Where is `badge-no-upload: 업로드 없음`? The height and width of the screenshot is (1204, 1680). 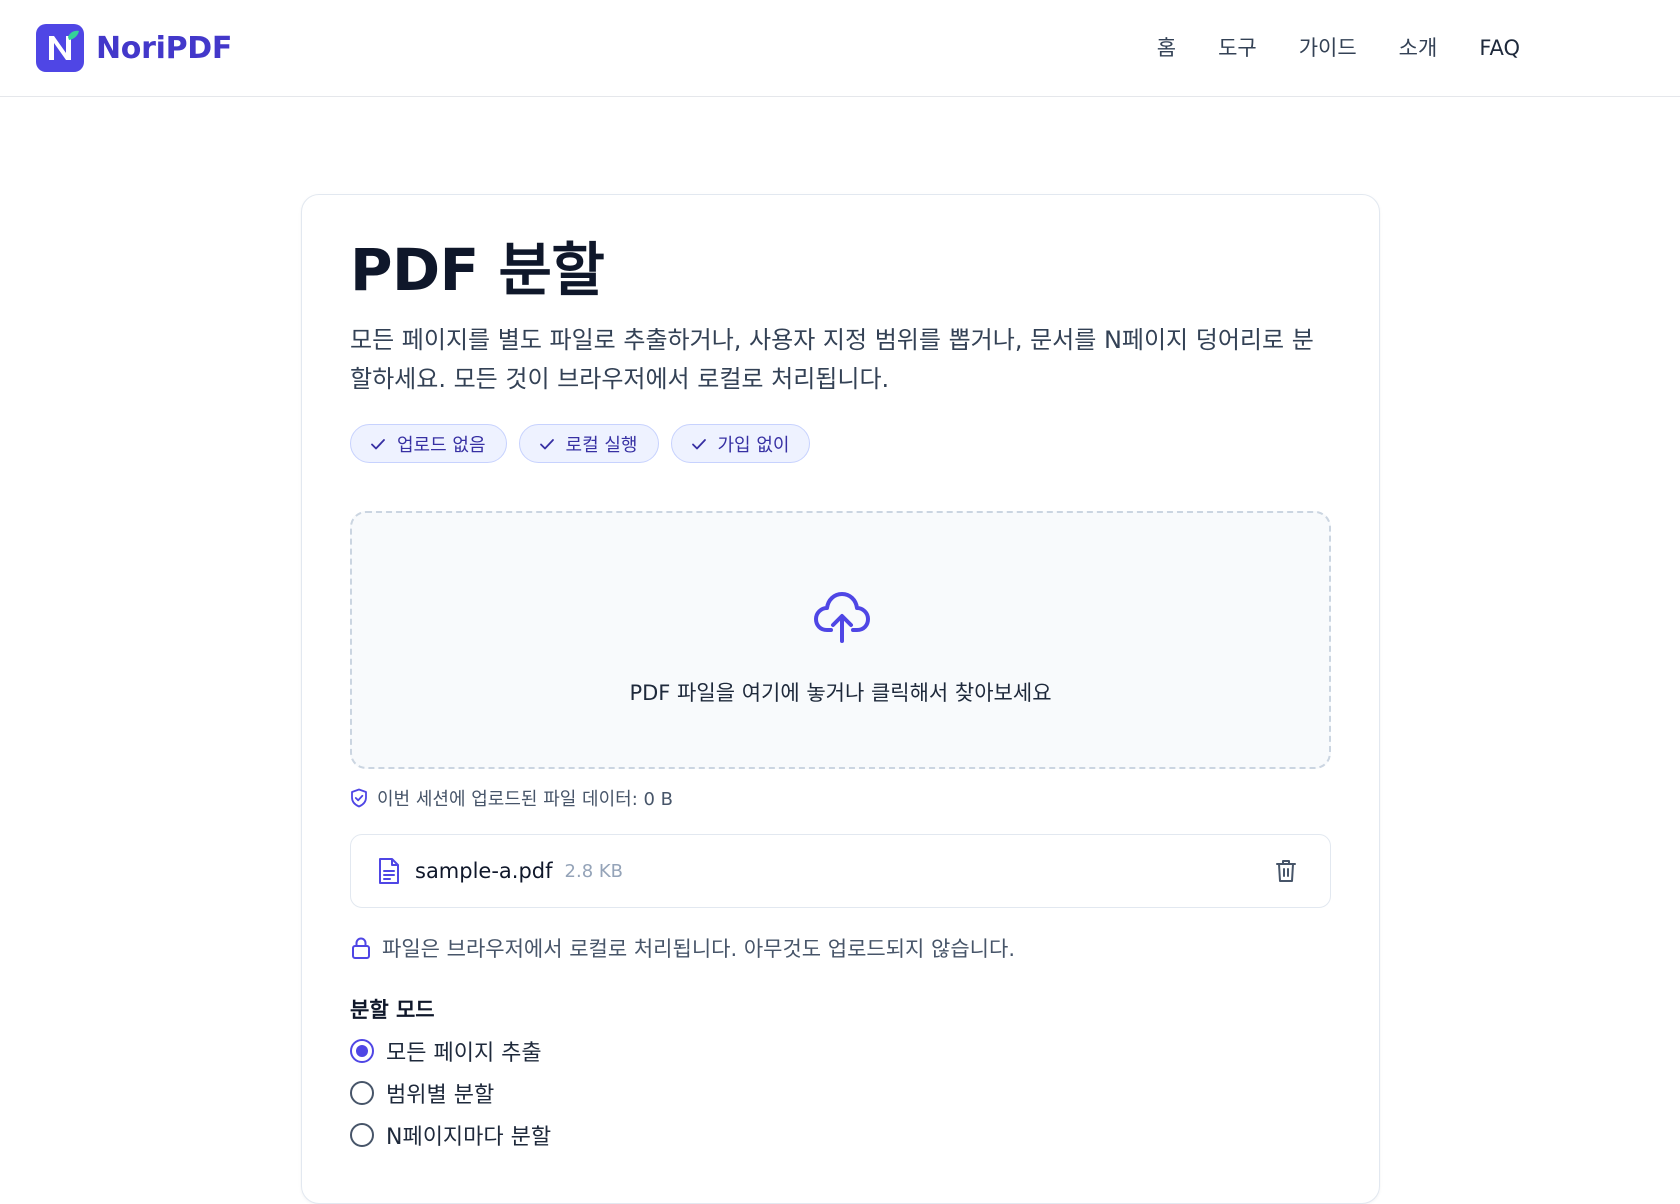 badge-no-upload: 업로드 없음 is located at coordinates (428, 443).